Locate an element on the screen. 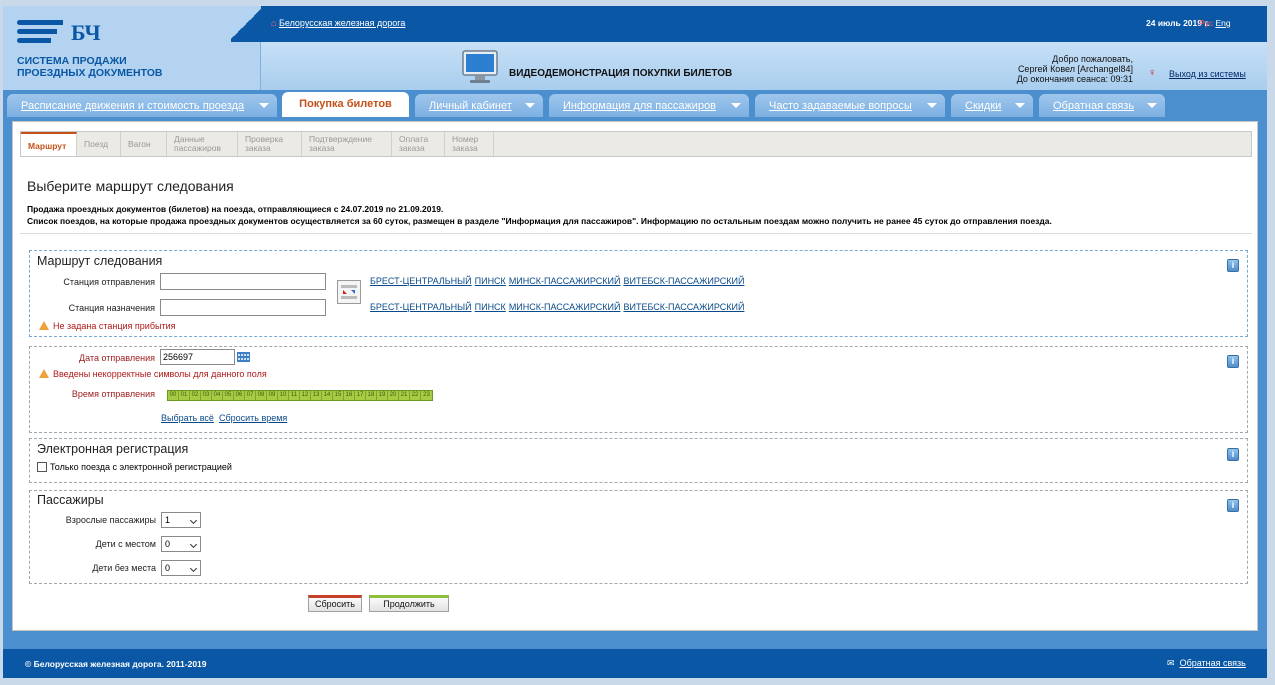 This screenshot has width=1275, height=685. hour-16: 16 is located at coordinates (349, 395).